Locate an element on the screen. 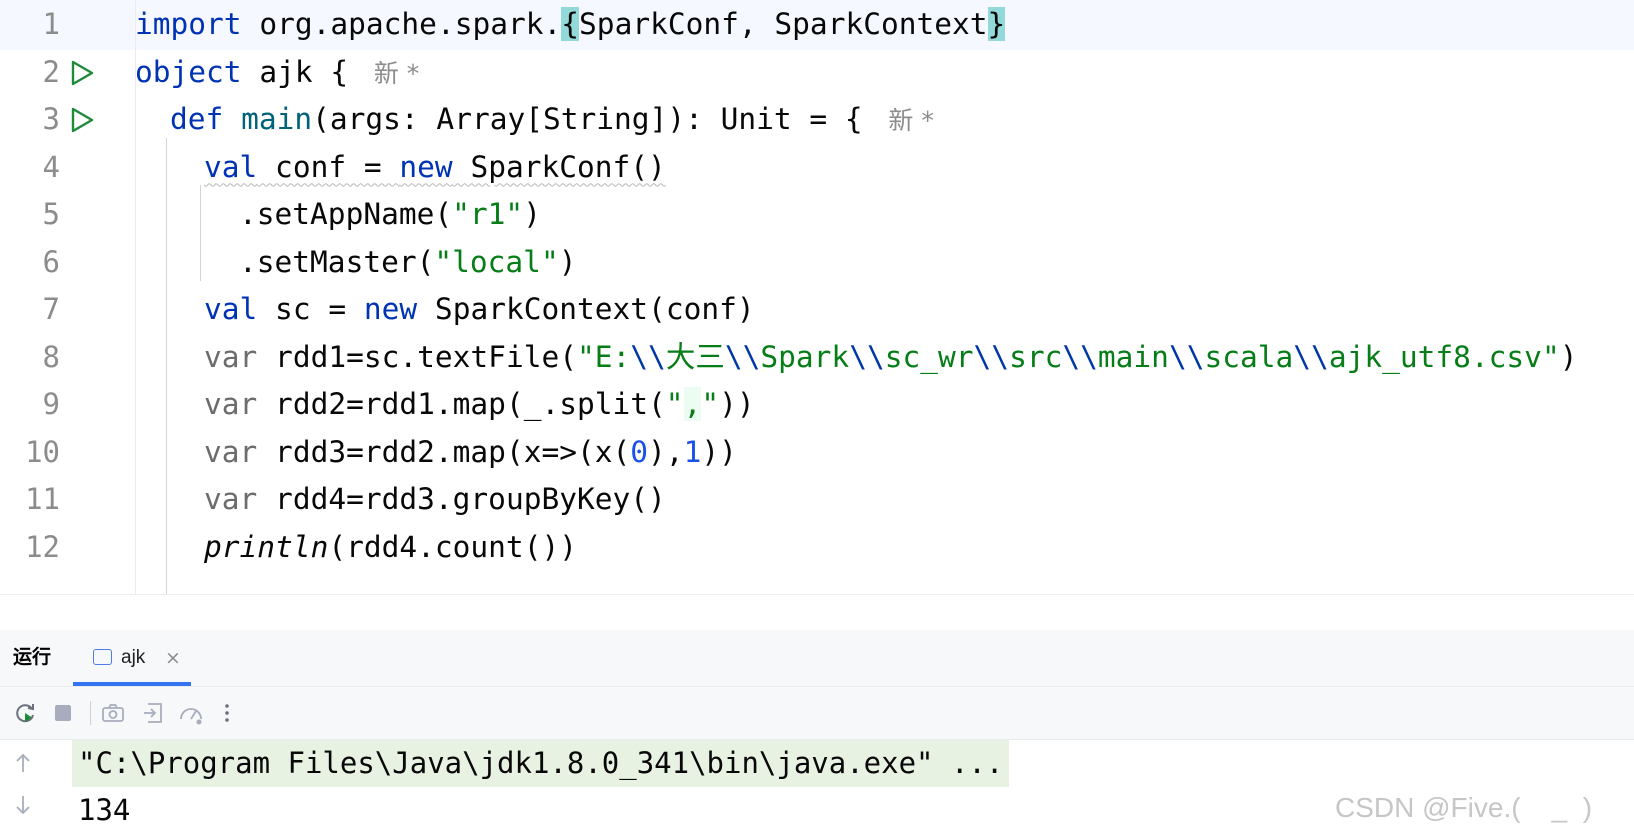  scroll-down-icon is located at coordinates (23, 805).